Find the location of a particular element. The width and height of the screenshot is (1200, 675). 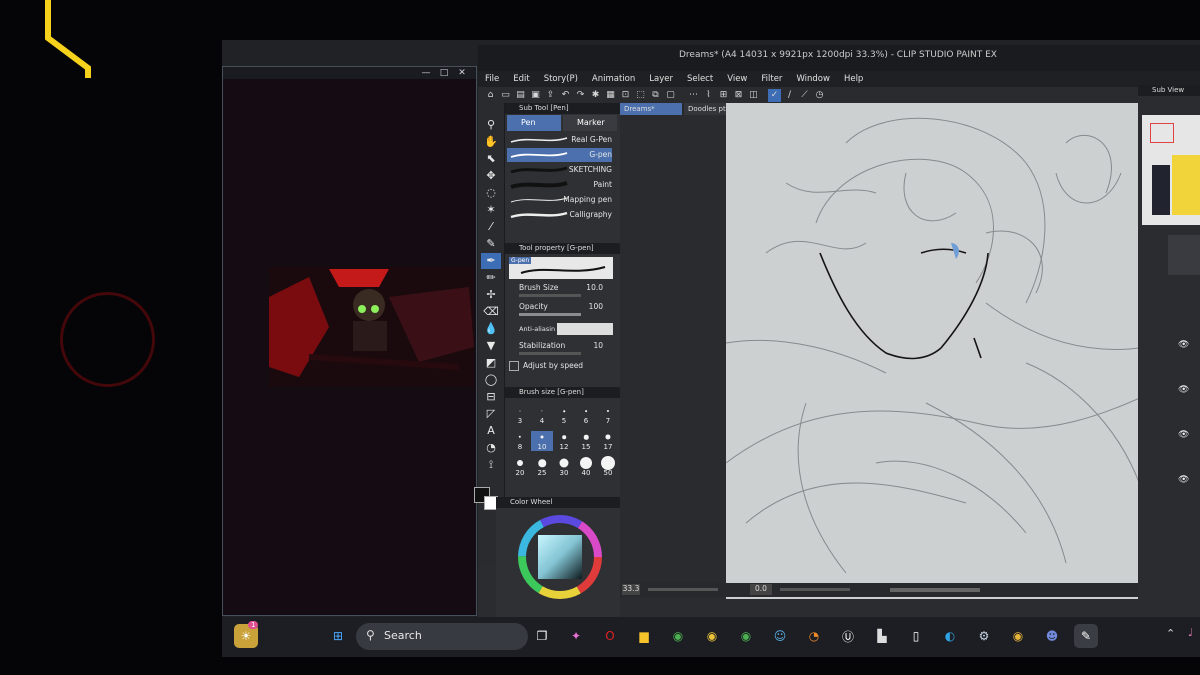

airbrush-tool-icon: ✢ is located at coordinates (491, 295).